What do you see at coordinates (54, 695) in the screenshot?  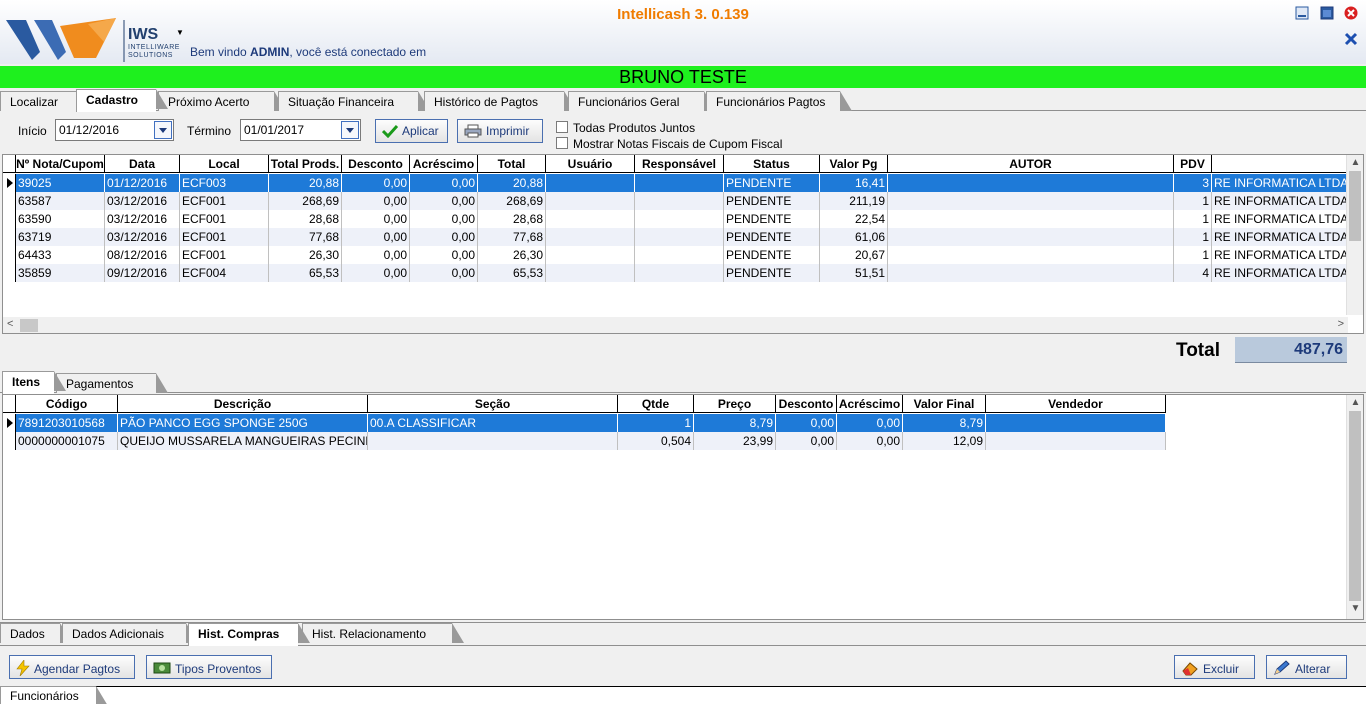 I see `tab-funcionarios: Funcionários` at bounding box center [54, 695].